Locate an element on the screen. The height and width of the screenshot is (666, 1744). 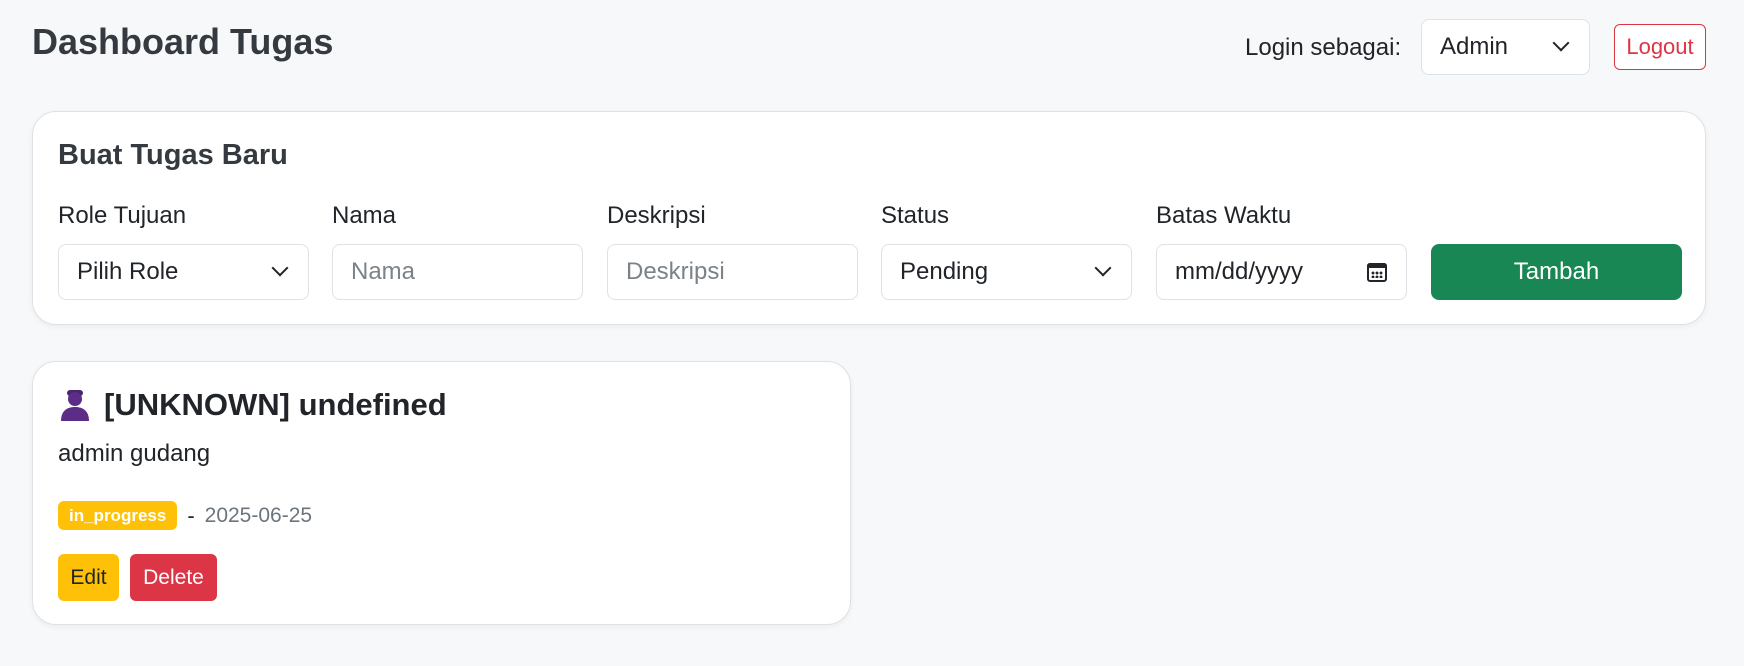
delete-button: Delete is located at coordinates (173, 577).